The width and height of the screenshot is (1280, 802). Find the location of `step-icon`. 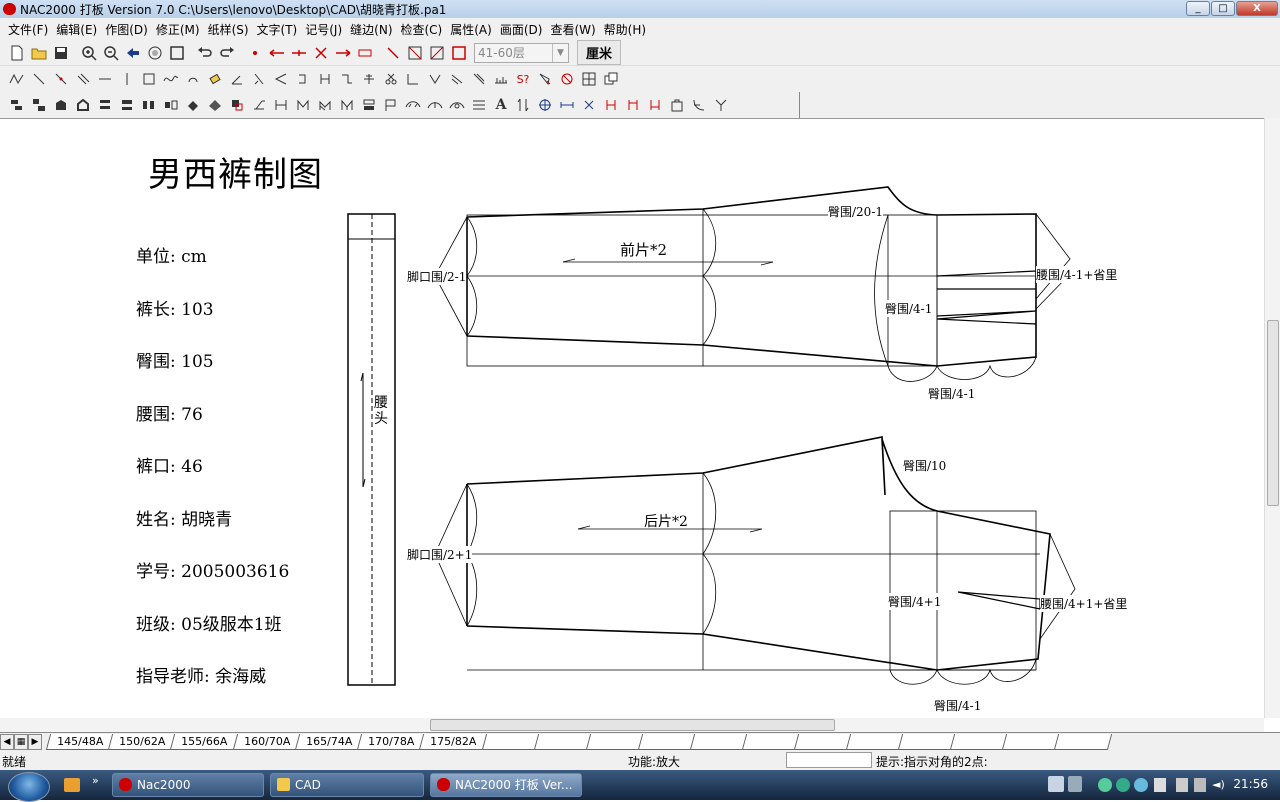

step-icon is located at coordinates (347, 79).